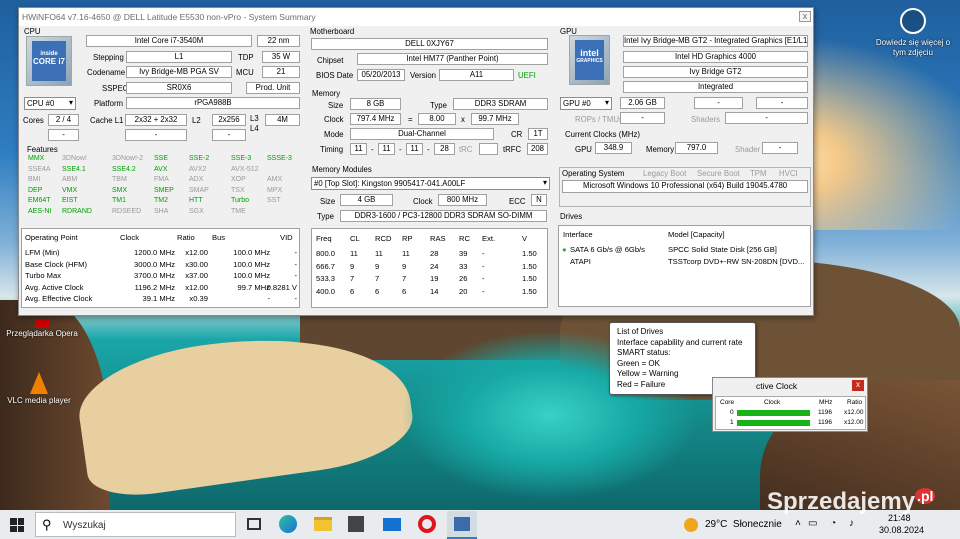 Image resolution: width=960 pixels, height=539 pixels. Describe the element at coordinates (375, 119) in the screenshot. I see `mem-clock: 797.4 MHz` at that location.